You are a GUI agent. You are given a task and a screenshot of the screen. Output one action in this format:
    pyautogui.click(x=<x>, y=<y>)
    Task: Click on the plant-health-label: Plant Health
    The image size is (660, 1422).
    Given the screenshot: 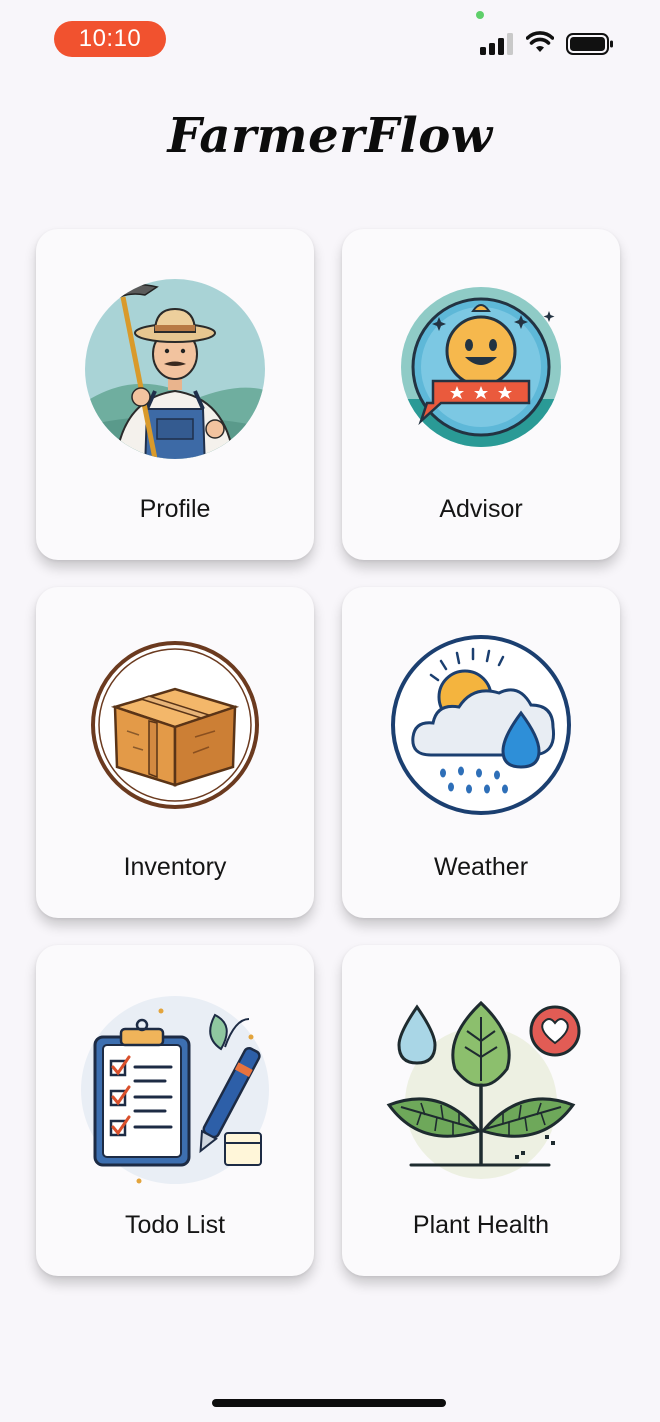 What is the action you would take?
    pyautogui.click(x=481, y=1225)
    